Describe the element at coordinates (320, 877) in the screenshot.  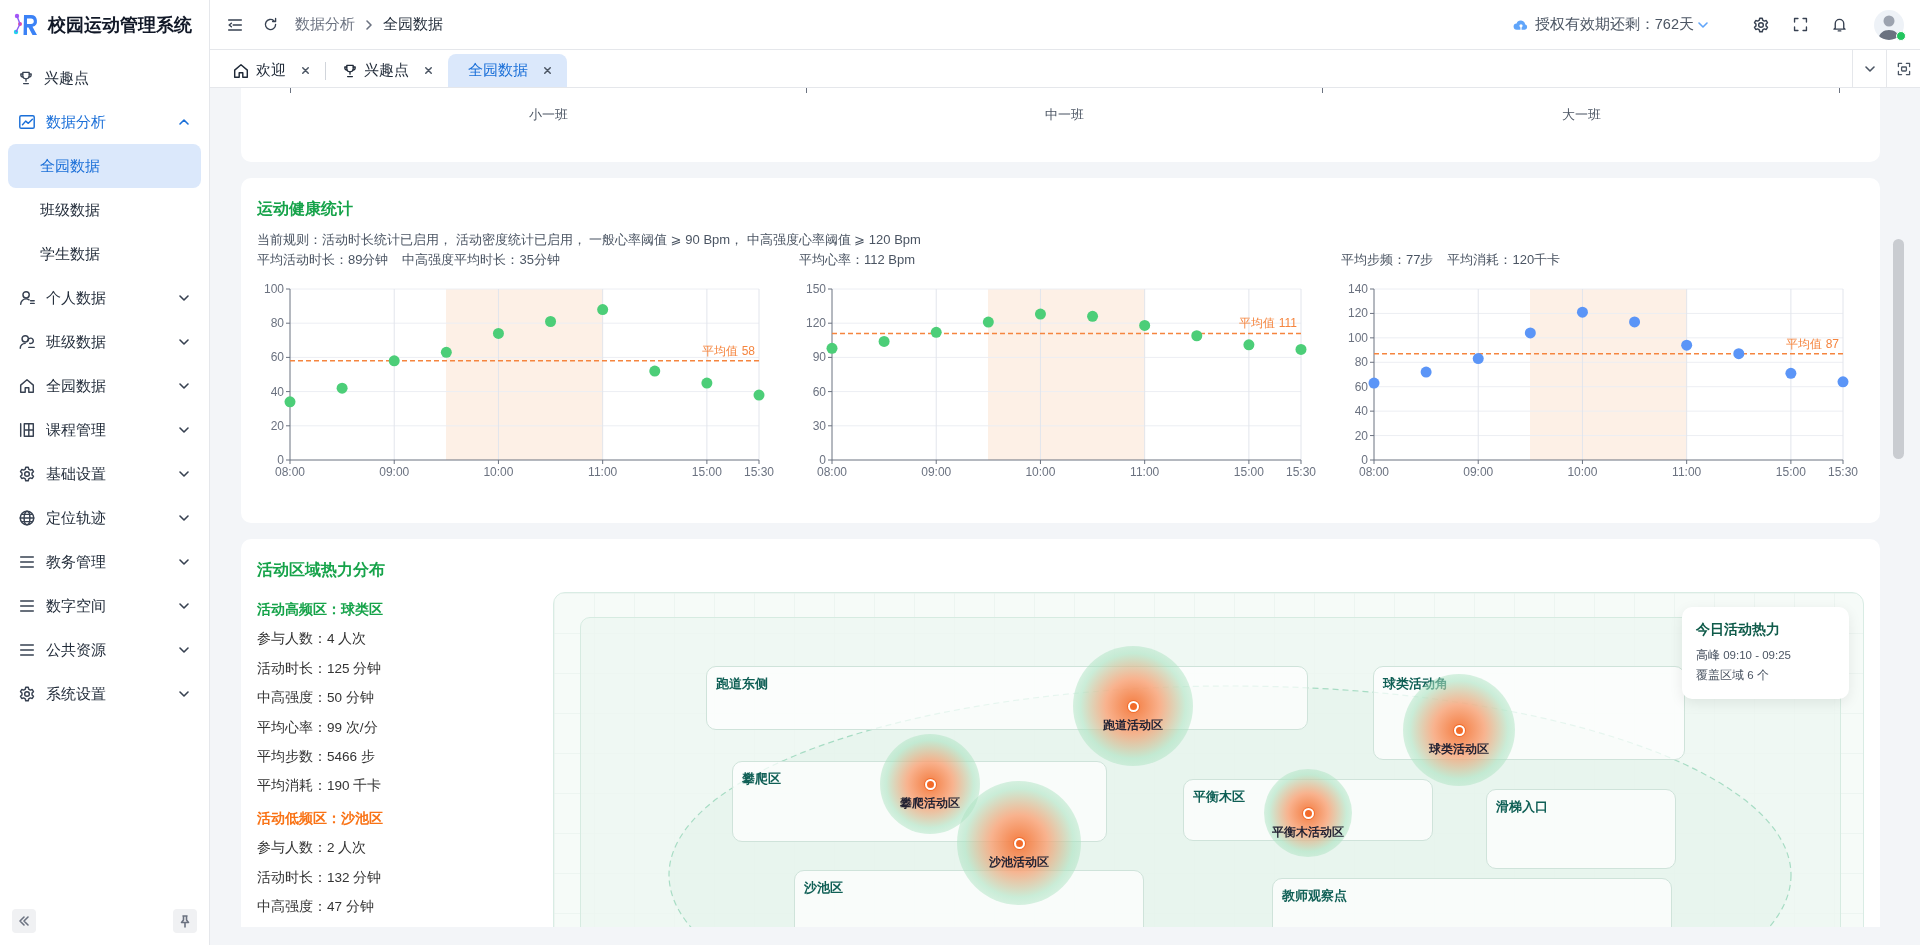
I see `stat-text: 活动时长：132 分钟` at that location.